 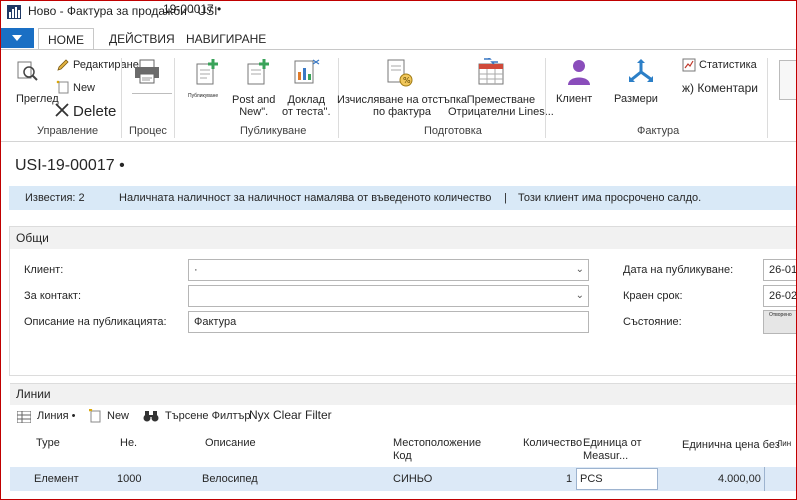 I want to click on person-icon, so click(x=579, y=72).